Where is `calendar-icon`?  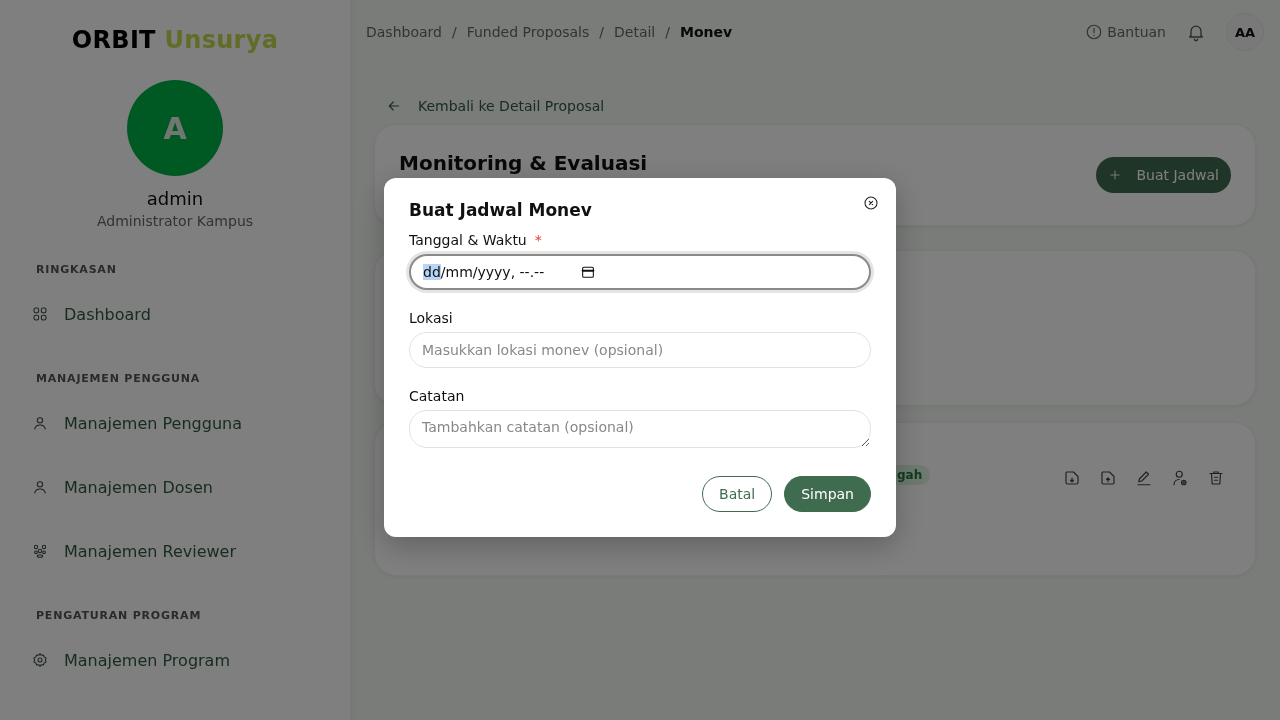
calendar-icon is located at coordinates (588, 272).